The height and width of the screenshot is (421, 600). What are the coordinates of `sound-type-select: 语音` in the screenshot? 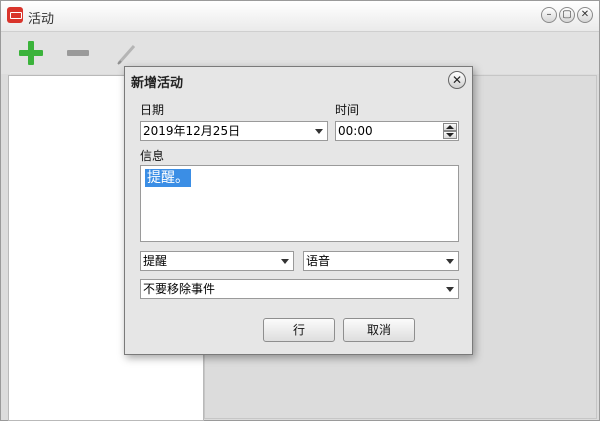 It's located at (381, 261).